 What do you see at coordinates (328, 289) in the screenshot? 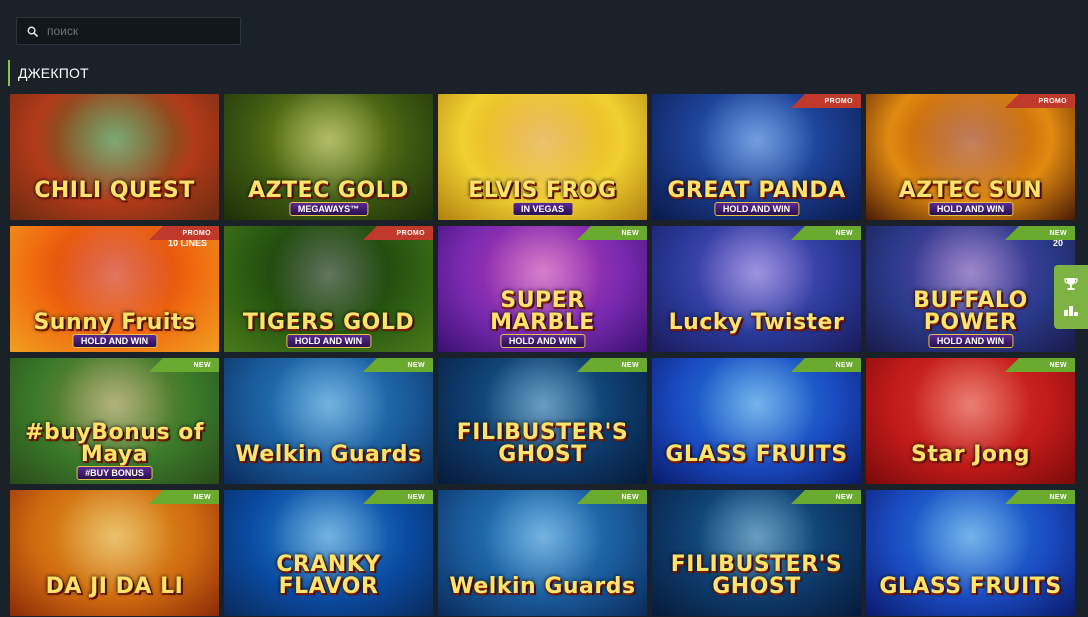
I see `game-tile: TIGERS GOLD HOLD AND WIN PROMO` at bounding box center [328, 289].